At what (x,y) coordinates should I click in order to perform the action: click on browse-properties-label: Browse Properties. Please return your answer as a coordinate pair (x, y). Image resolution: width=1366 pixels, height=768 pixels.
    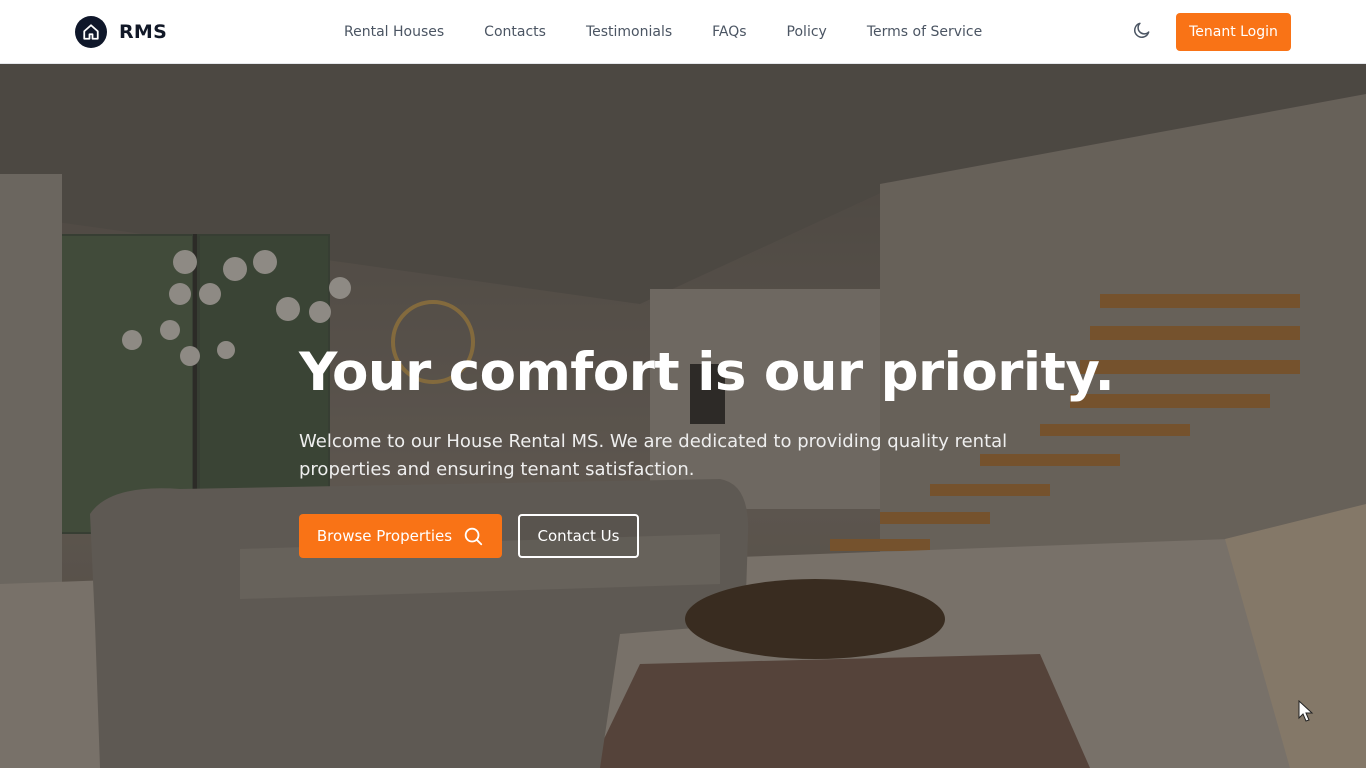
    Looking at the image, I should click on (384, 536).